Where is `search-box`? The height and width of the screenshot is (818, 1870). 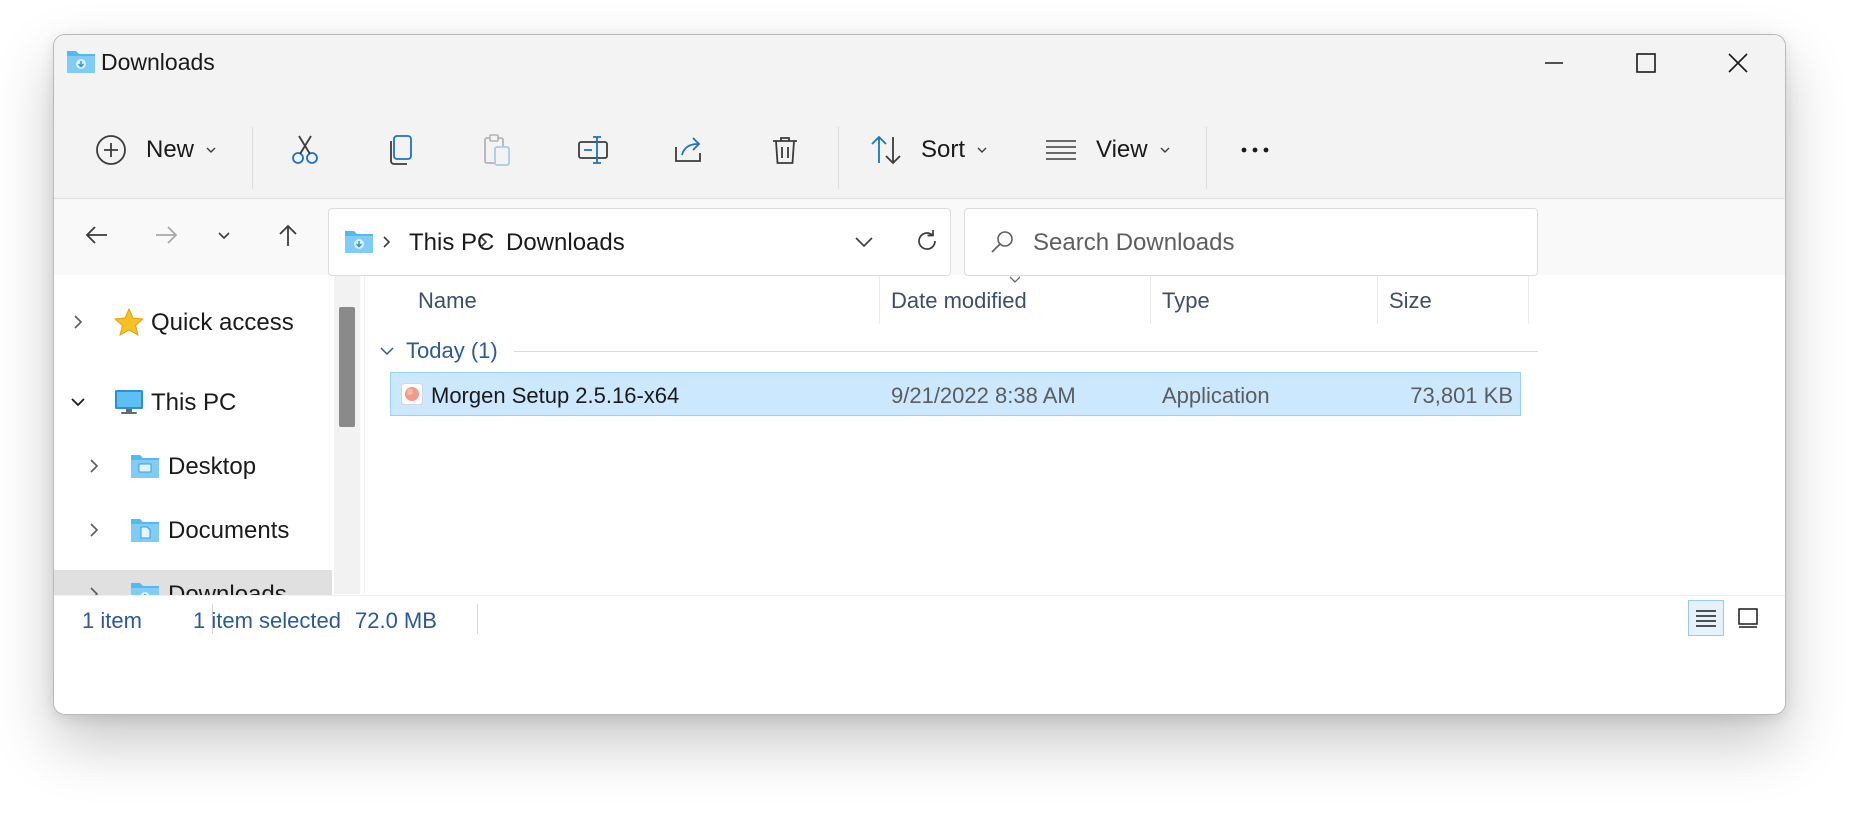
search-box is located at coordinates (1251, 242).